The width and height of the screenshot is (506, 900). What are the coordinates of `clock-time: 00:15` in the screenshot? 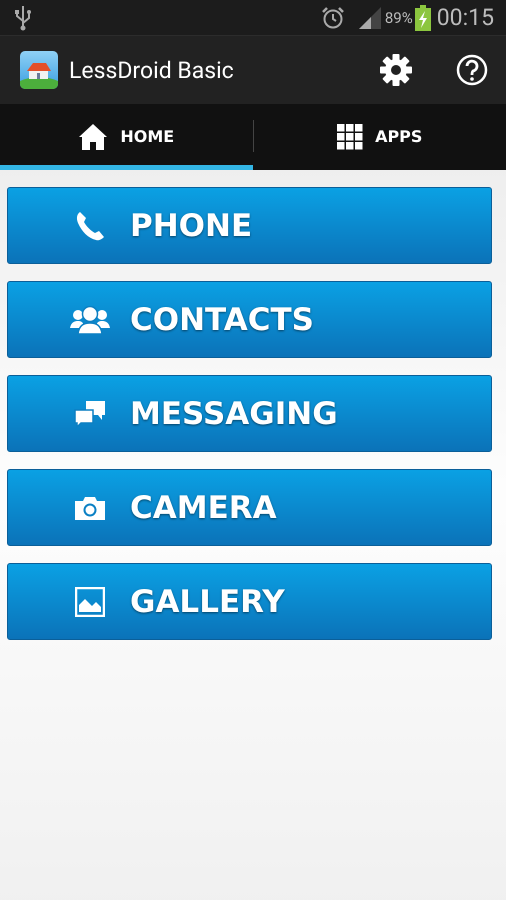 It's located at (465, 17).